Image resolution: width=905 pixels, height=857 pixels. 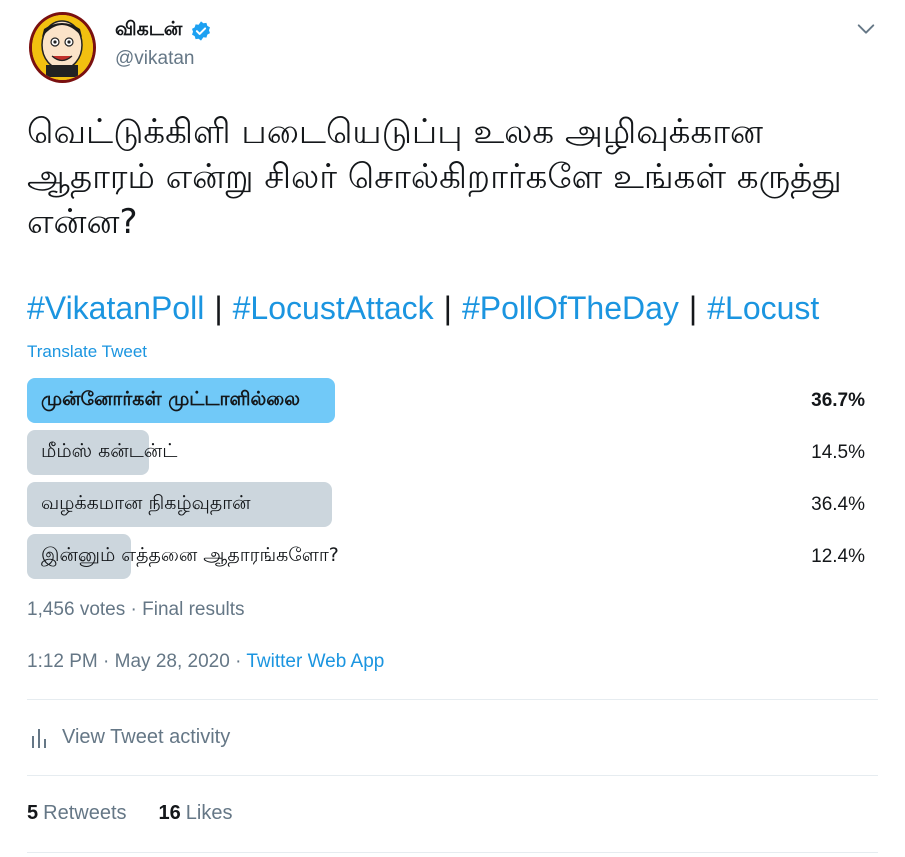 I want to click on hashtag-link: #PollOfTheDay, so click(x=570, y=308).